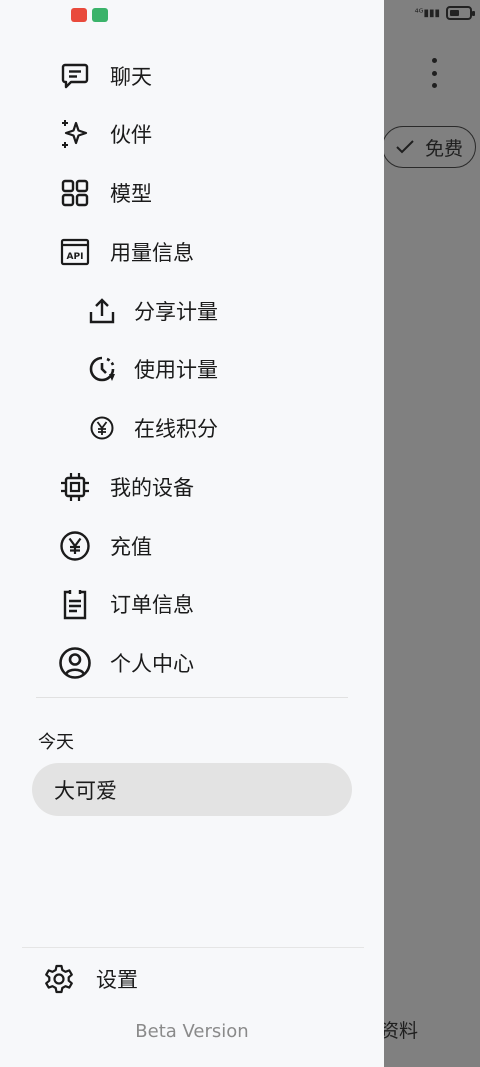 Image resolution: width=480 pixels, height=1067 pixels. What do you see at coordinates (131, 135) in the screenshot?
I see `nav-item-label: 伙伴` at bounding box center [131, 135].